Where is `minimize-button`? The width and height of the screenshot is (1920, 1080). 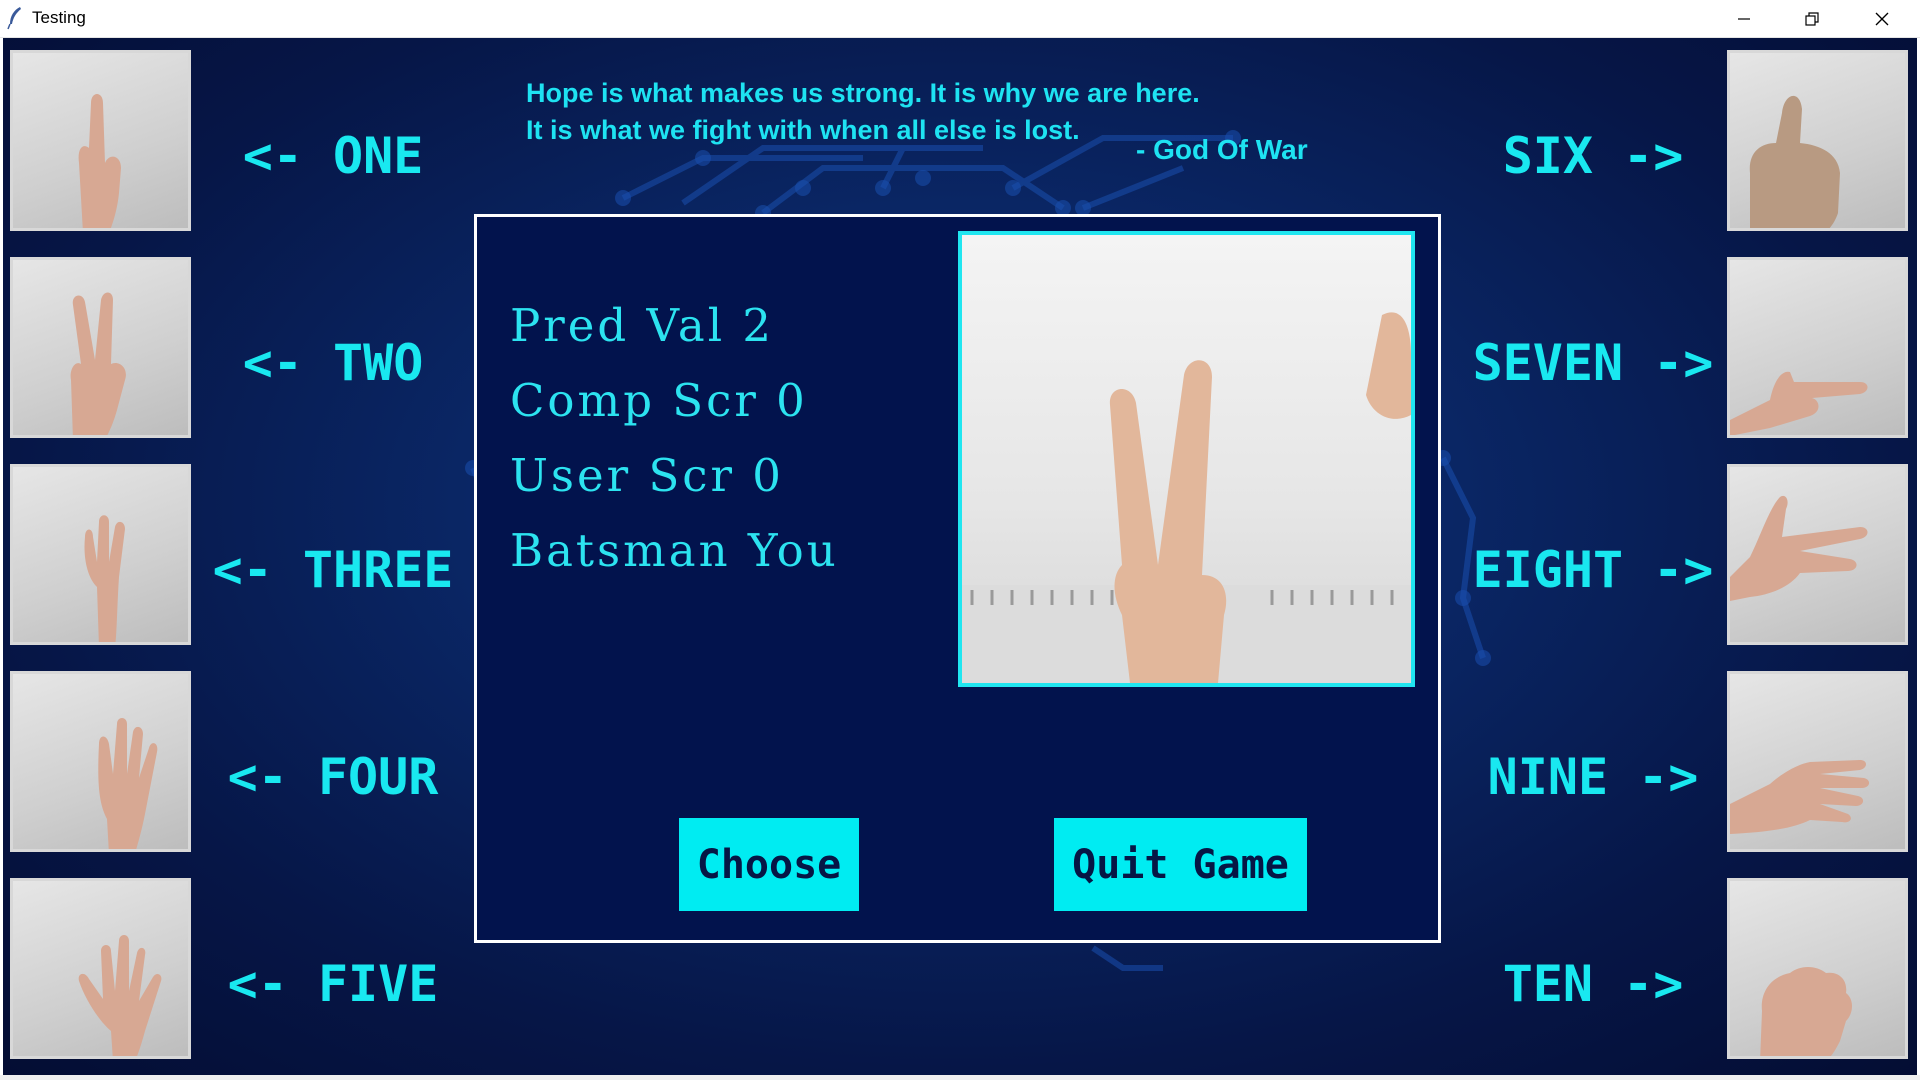 minimize-button is located at coordinates (1744, 18).